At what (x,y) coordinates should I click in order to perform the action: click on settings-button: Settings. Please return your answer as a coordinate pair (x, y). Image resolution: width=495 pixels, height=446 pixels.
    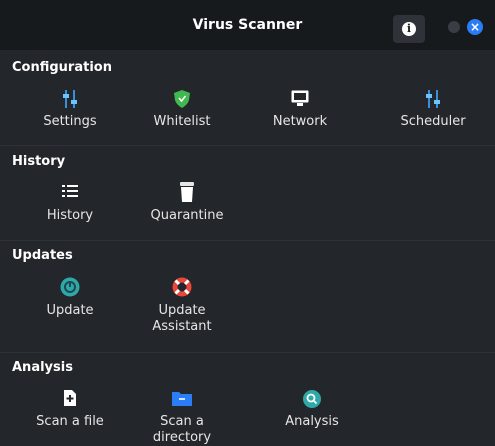
    Looking at the image, I should click on (70, 110).